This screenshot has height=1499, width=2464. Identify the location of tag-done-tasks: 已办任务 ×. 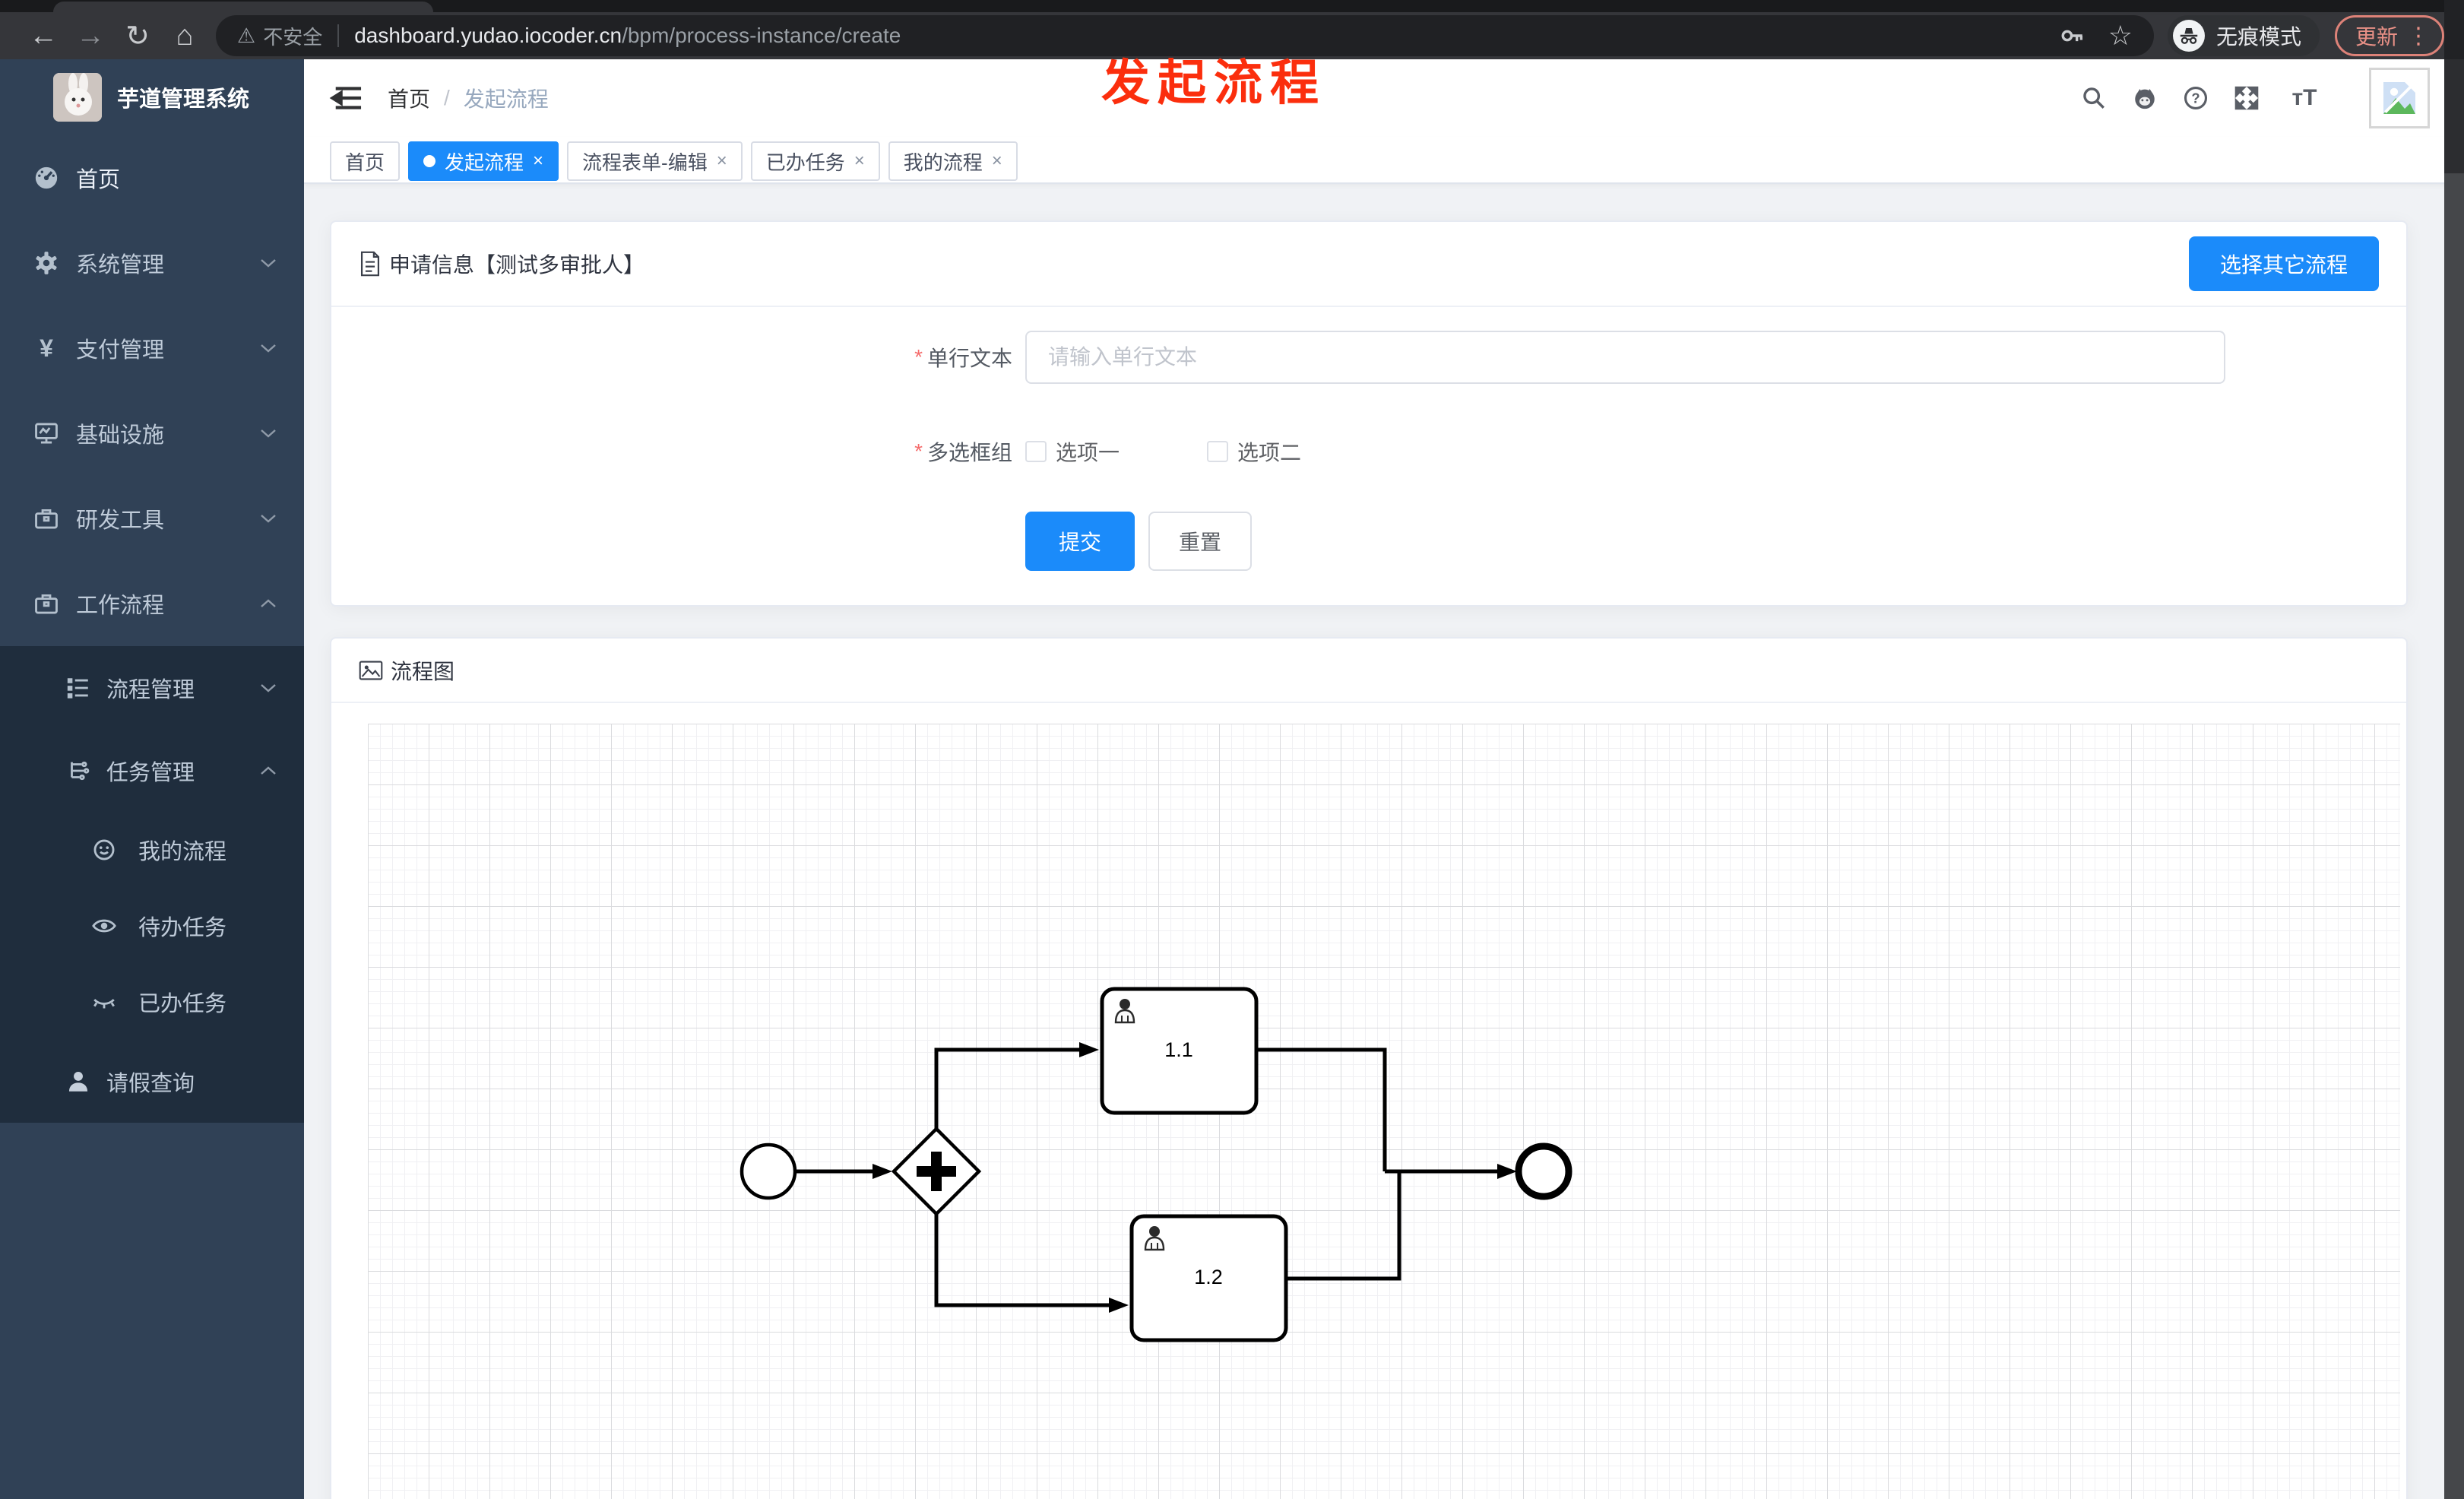
(815, 161).